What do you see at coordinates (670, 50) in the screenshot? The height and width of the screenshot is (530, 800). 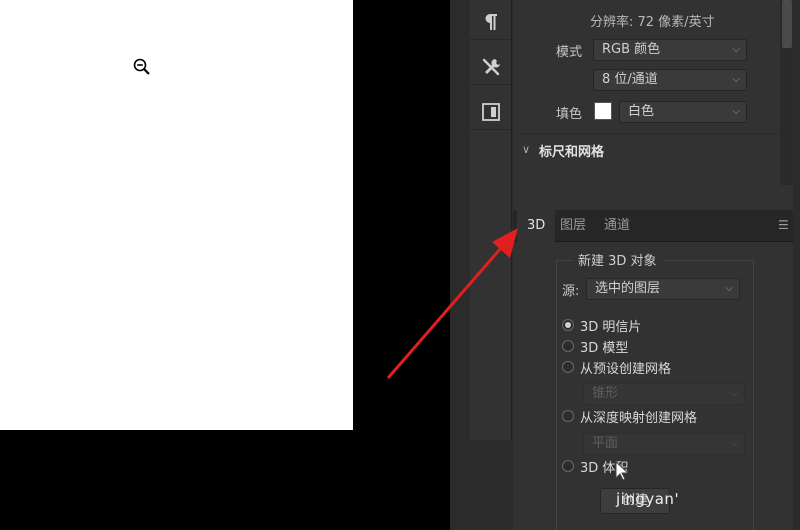 I see `mode-select: RGB 颜色 ⌵` at bounding box center [670, 50].